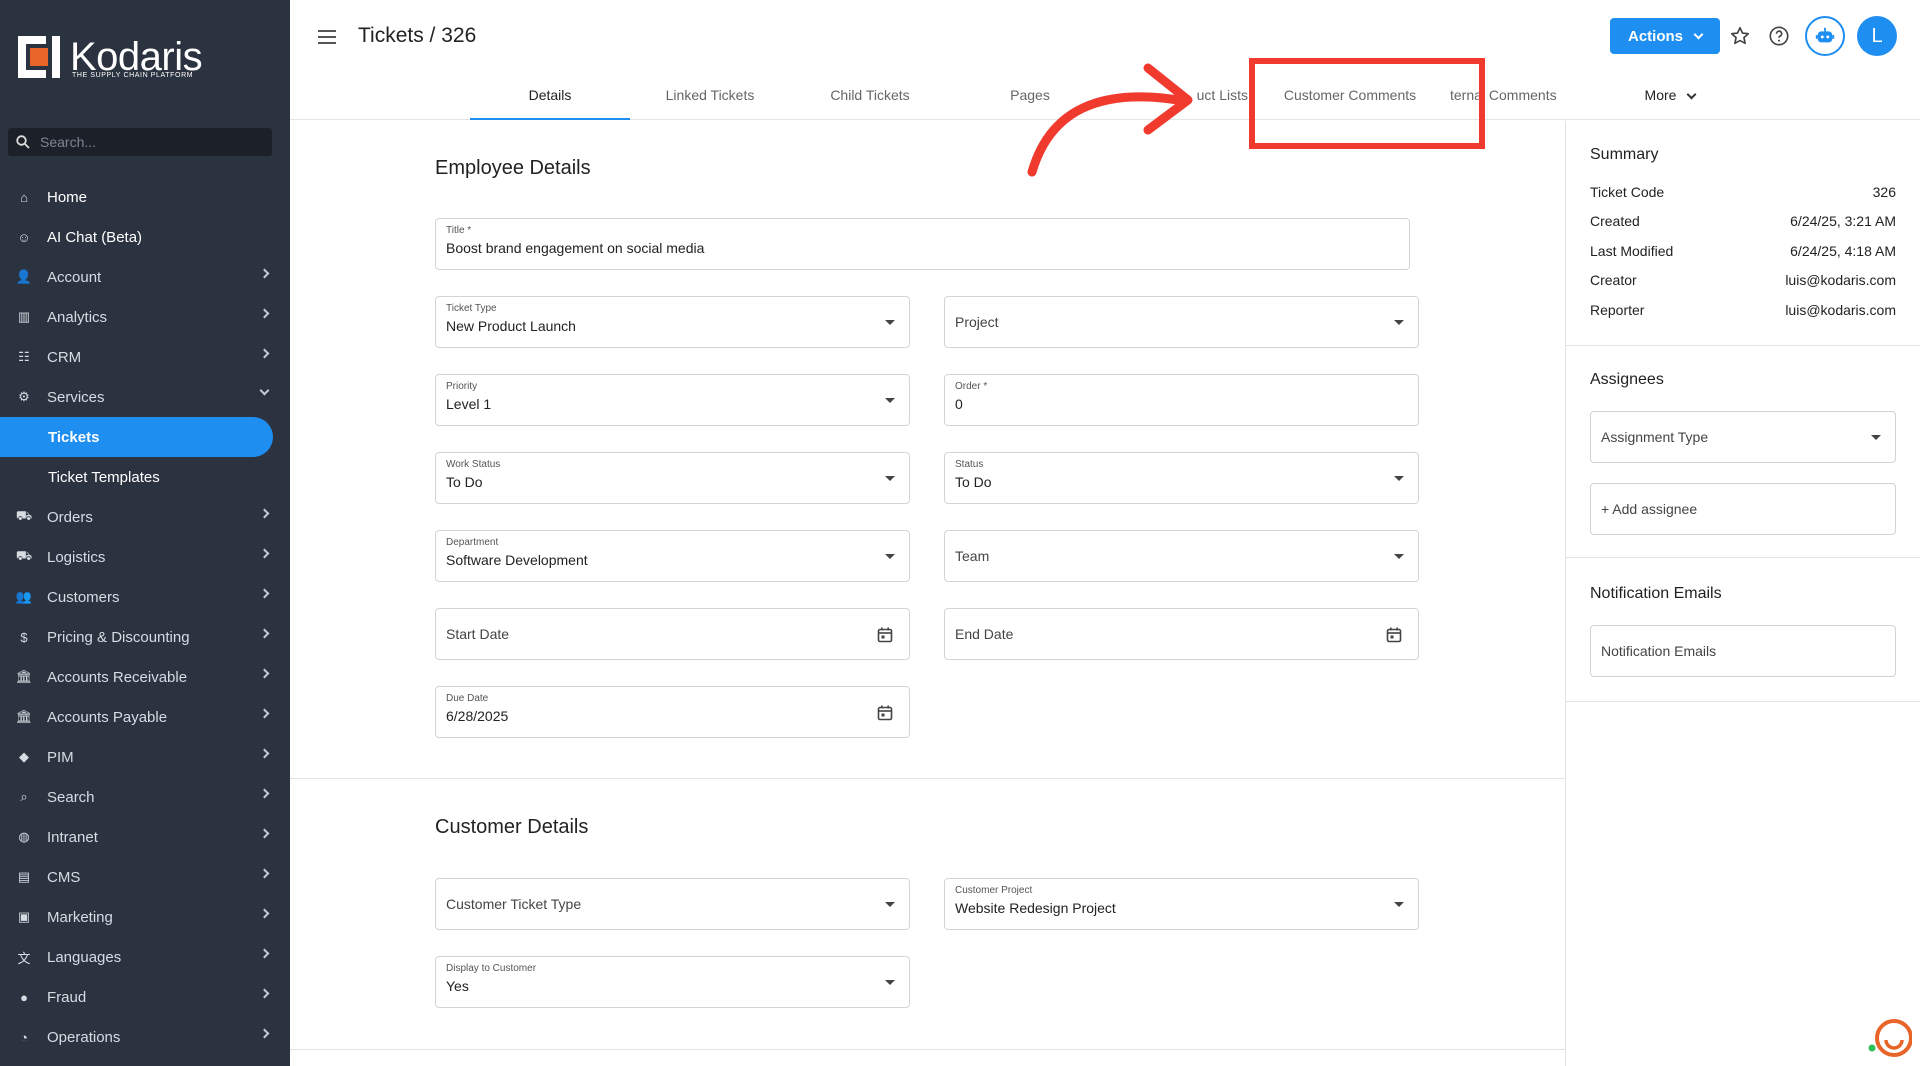  Describe the element at coordinates (473, 464) in the screenshot. I see `work-status-label: Work Status` at that location.